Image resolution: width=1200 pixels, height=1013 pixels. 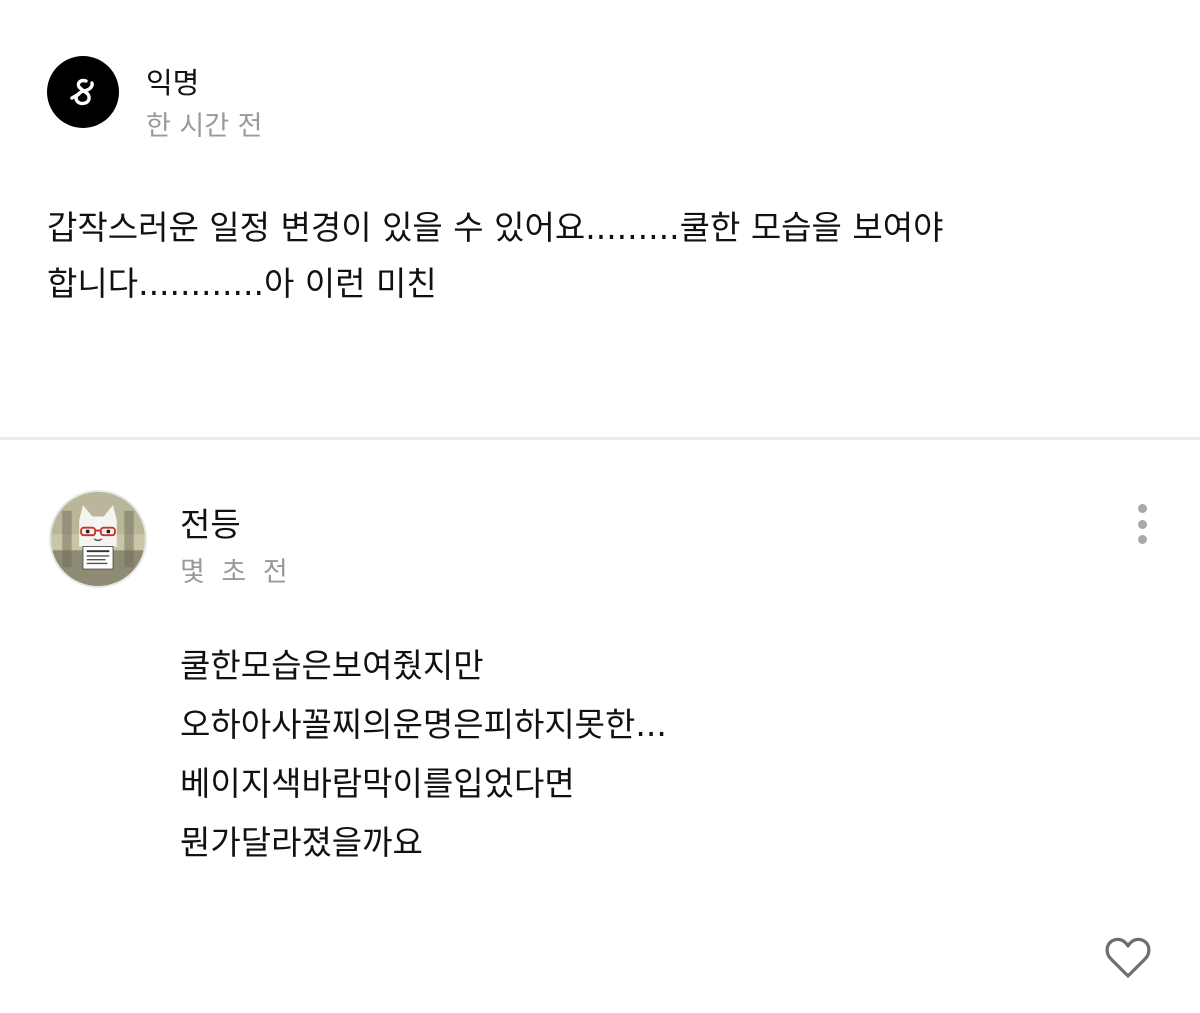 I want to click on anonymous-avatar-icon, so click(x=83, y=92).